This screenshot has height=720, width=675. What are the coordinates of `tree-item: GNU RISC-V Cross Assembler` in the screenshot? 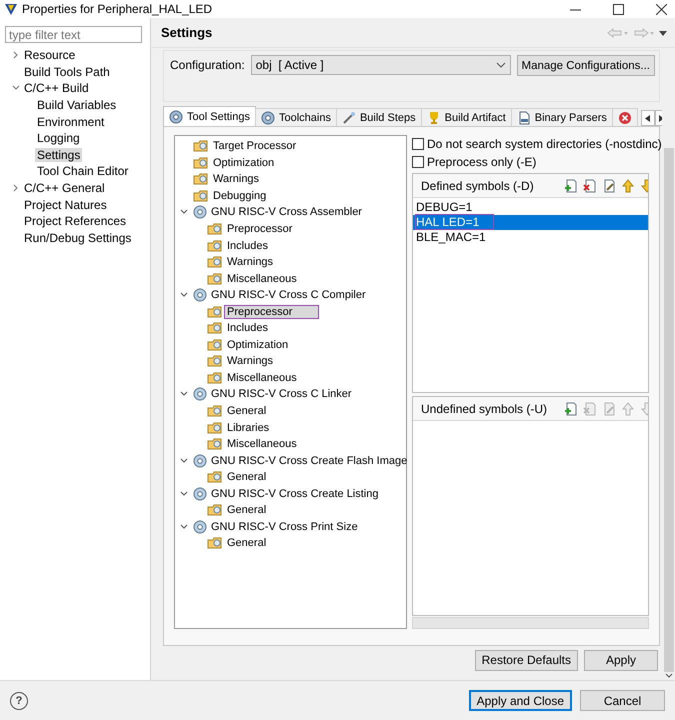 It's located at (286, 212).